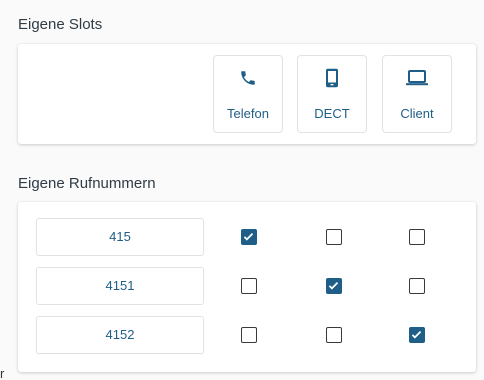  What do you see at coordinates (417, 78) in the screenshot?
I see `laptop-icon` at bounding box center [417, 78].